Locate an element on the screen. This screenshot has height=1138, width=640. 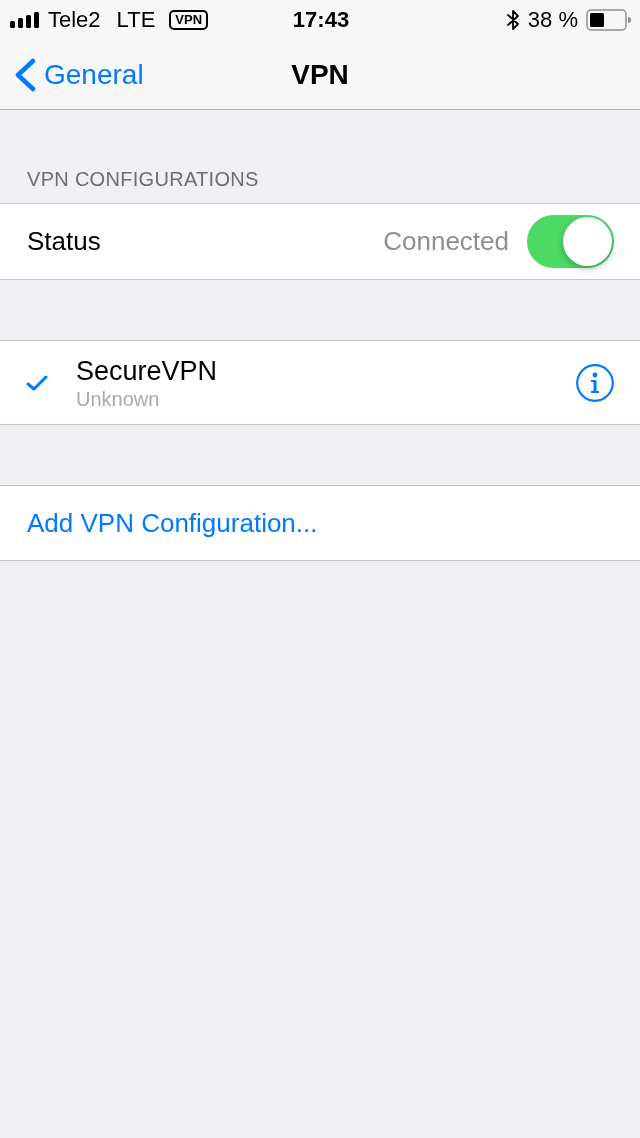
bluetooth-icon is located at coordinates (512, 20).